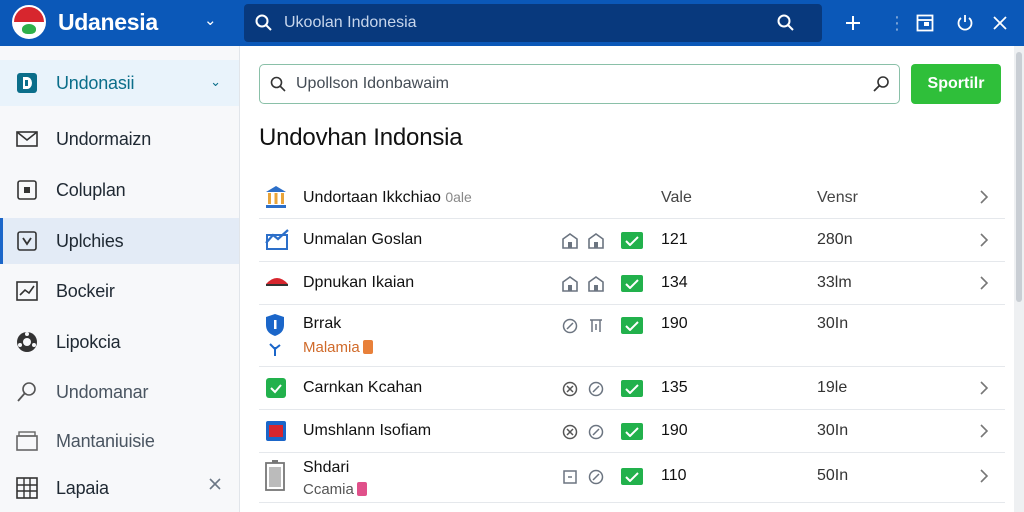 The image size is (1024, 512). I want to click on column-header-value: Vale, so click(676, 198).